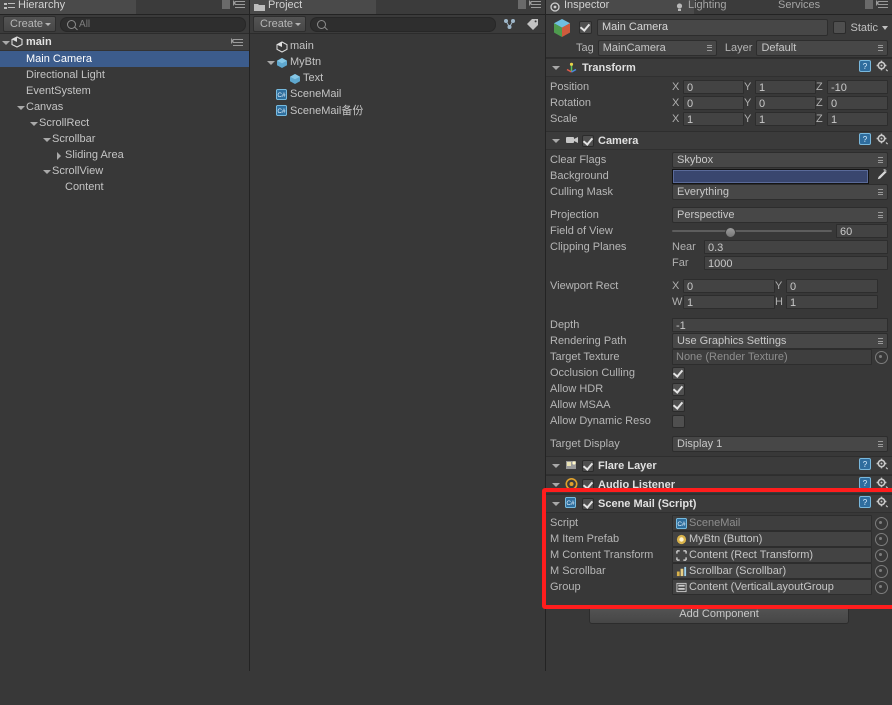 Image resolution: width=892 pixels, height=705 pixels. Describe the element at coordinates (124, 123) in the screenshot. I see `hierarchy-item: ScrollRect` at that location.